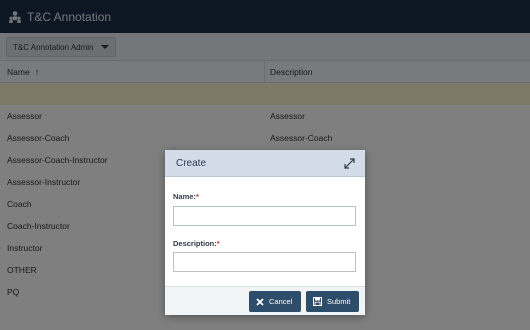 The height and width of the screenshot is (330, 530). I want to click on submit-button-label: Submit, so click(339, 301).